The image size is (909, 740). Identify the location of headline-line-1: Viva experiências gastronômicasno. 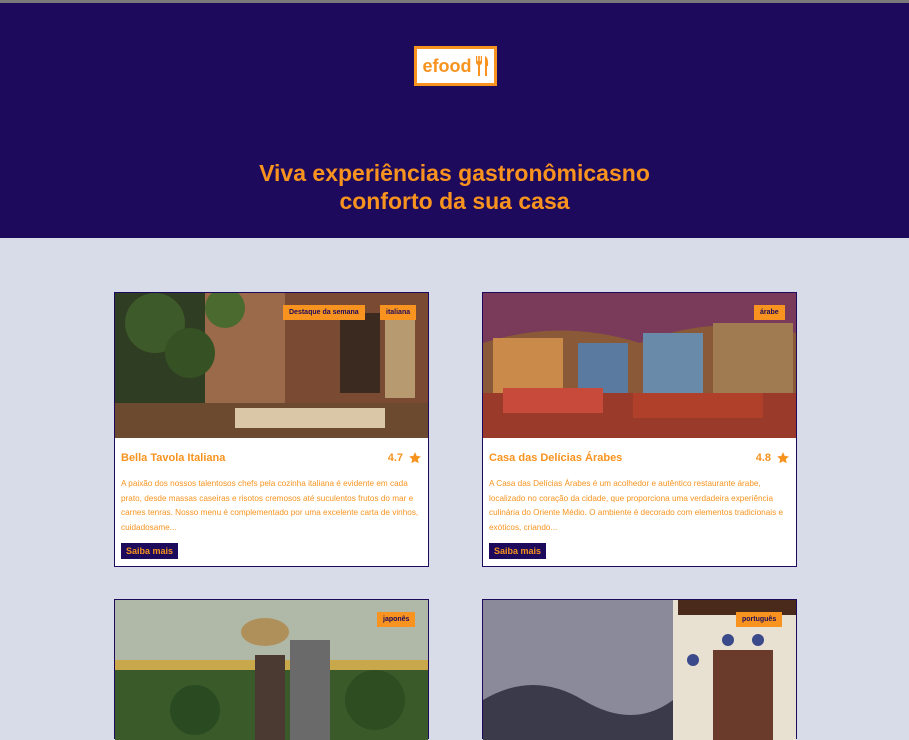
(454, 173).